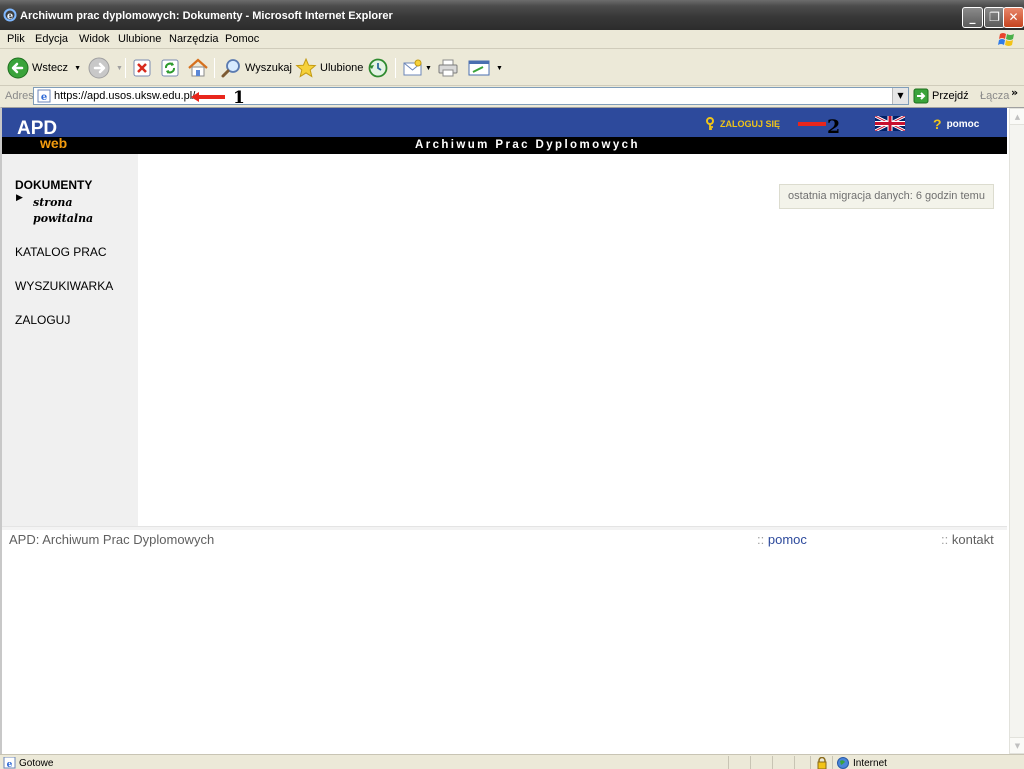  Describe the element at coordinates (119, 68) in the screenshot. I see `forward-dropdown-icon: ▼` at that location.